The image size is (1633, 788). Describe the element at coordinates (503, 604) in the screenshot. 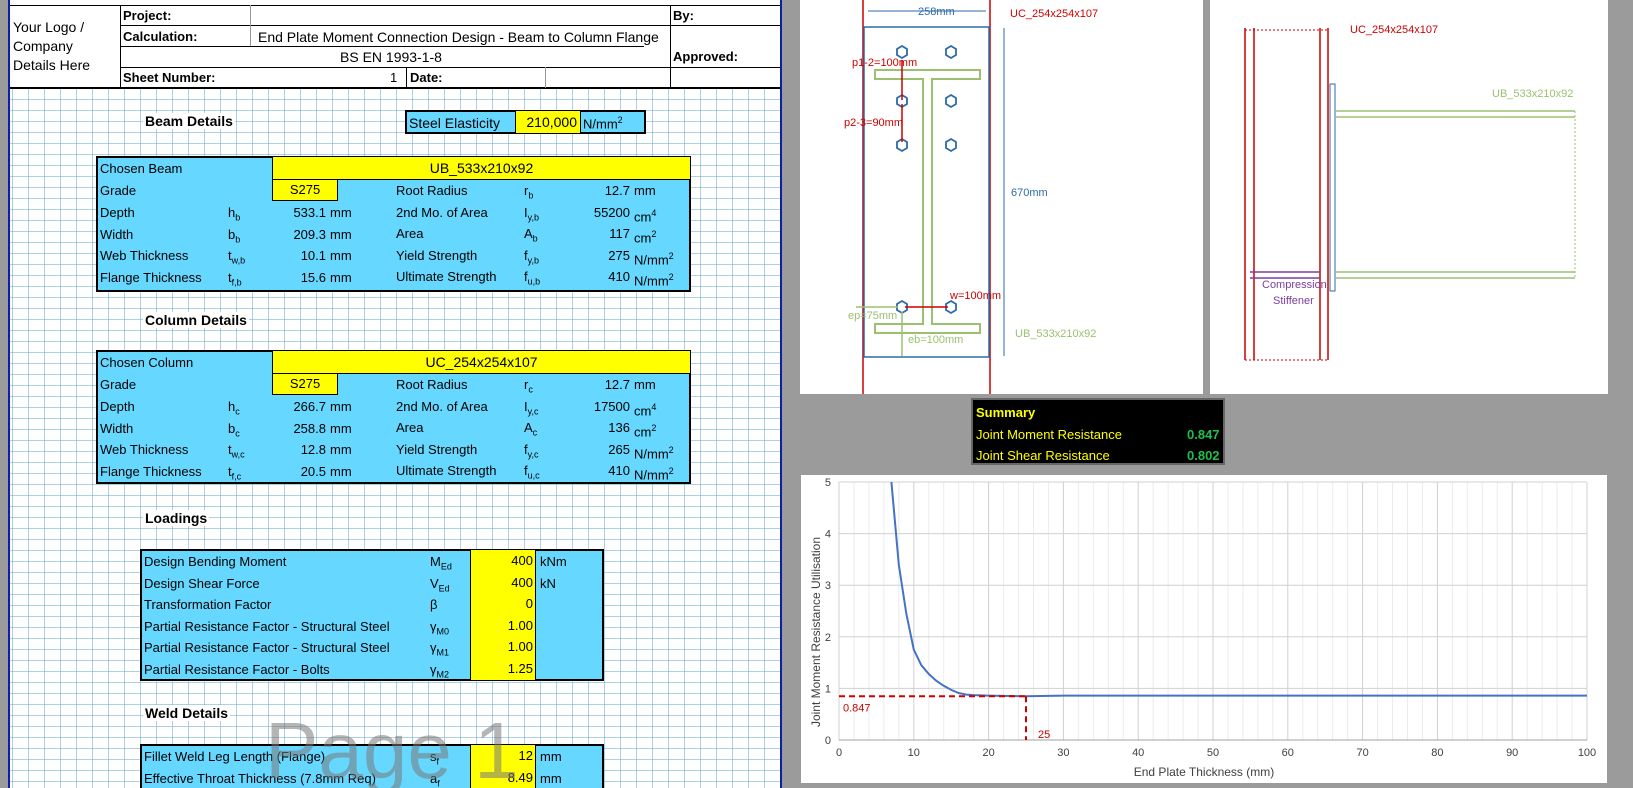

I see `input-value-field: 0` at that location.